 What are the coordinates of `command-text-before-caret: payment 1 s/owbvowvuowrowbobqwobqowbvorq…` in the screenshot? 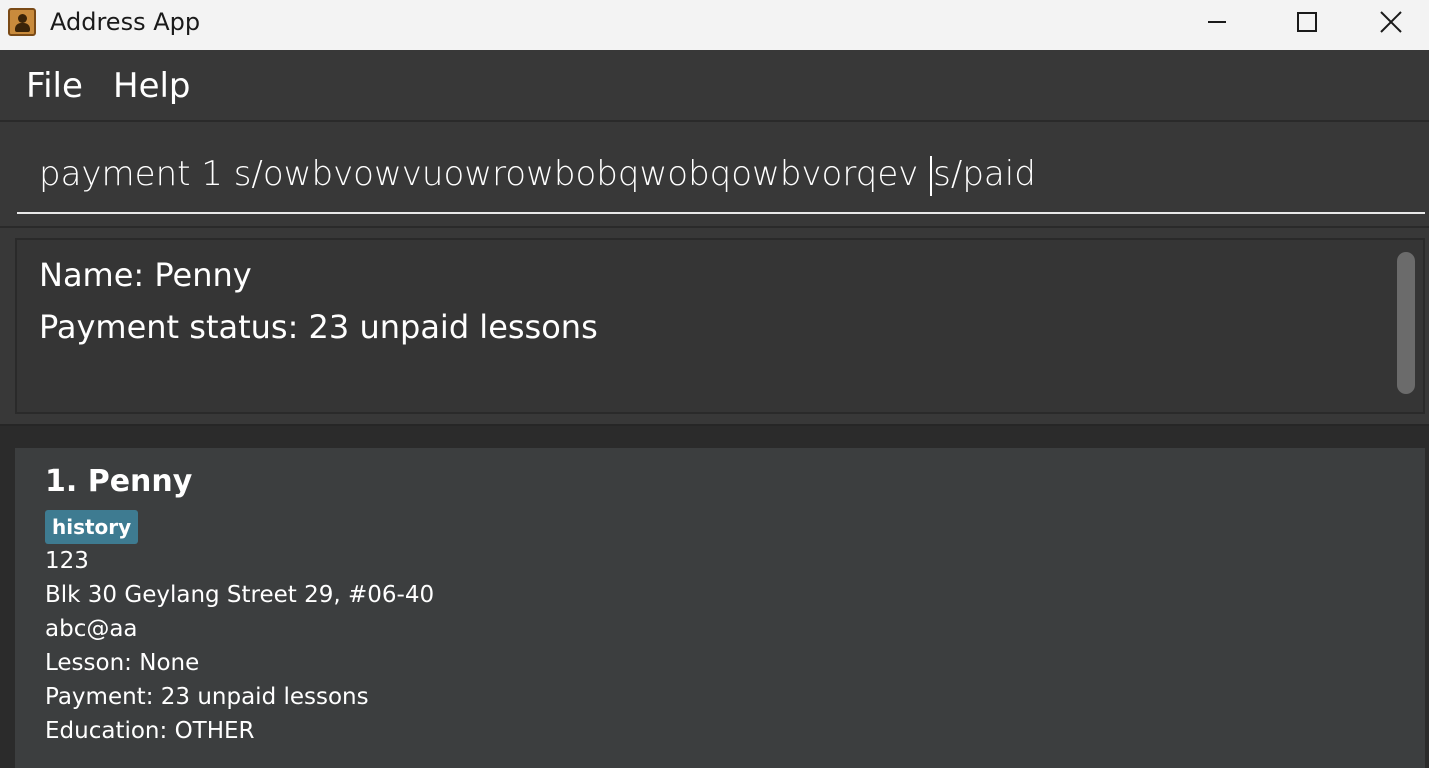 It's located at (484, 174).